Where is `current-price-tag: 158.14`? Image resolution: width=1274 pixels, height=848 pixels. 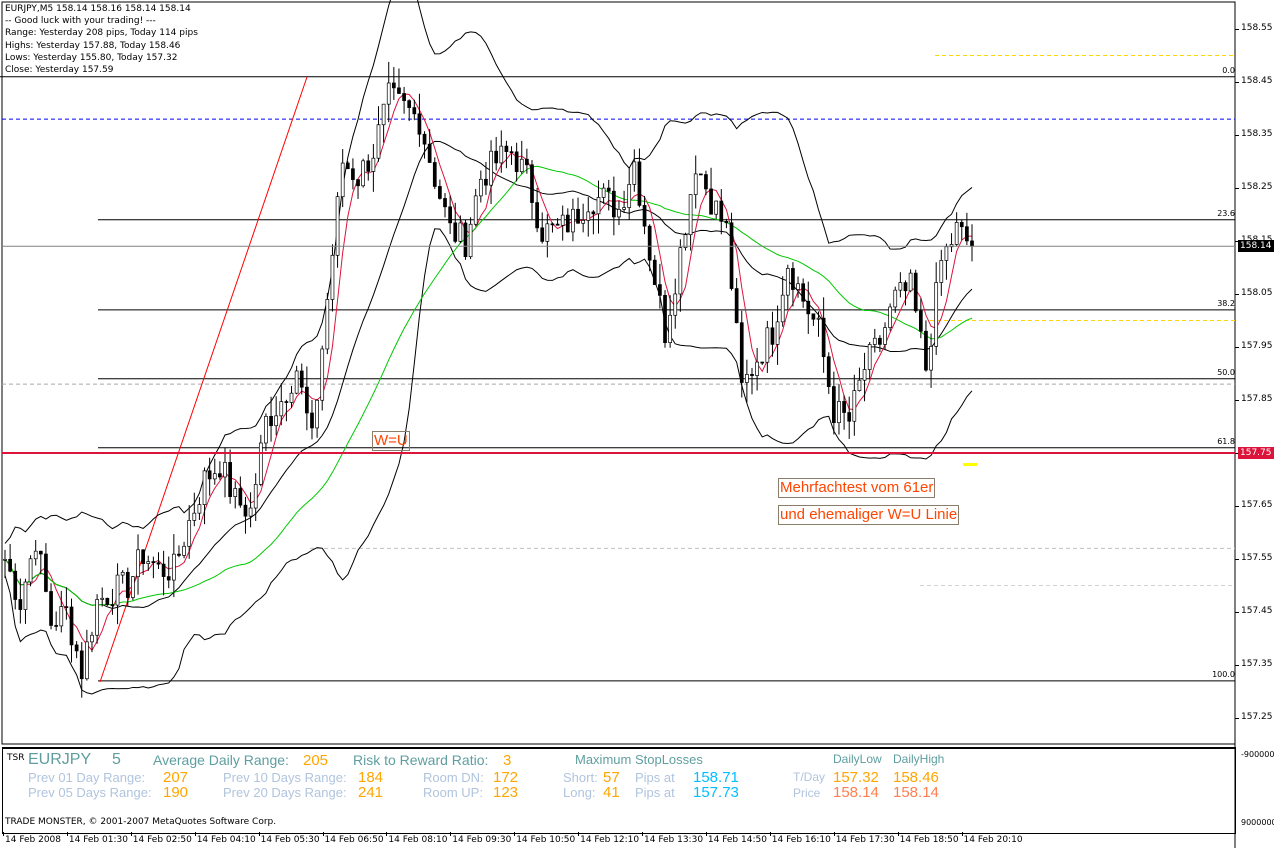
current-price-tag: 158.14 is located at coordinates (1256, 246).